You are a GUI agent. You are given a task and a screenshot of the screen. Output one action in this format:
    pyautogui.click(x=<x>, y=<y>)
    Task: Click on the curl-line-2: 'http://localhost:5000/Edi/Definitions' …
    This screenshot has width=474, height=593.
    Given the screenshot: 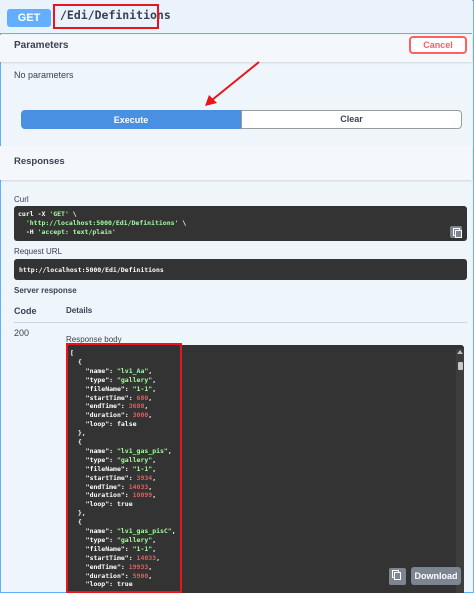 What is the action you would take?
    pyautogui.click(x=106, y=223)
    